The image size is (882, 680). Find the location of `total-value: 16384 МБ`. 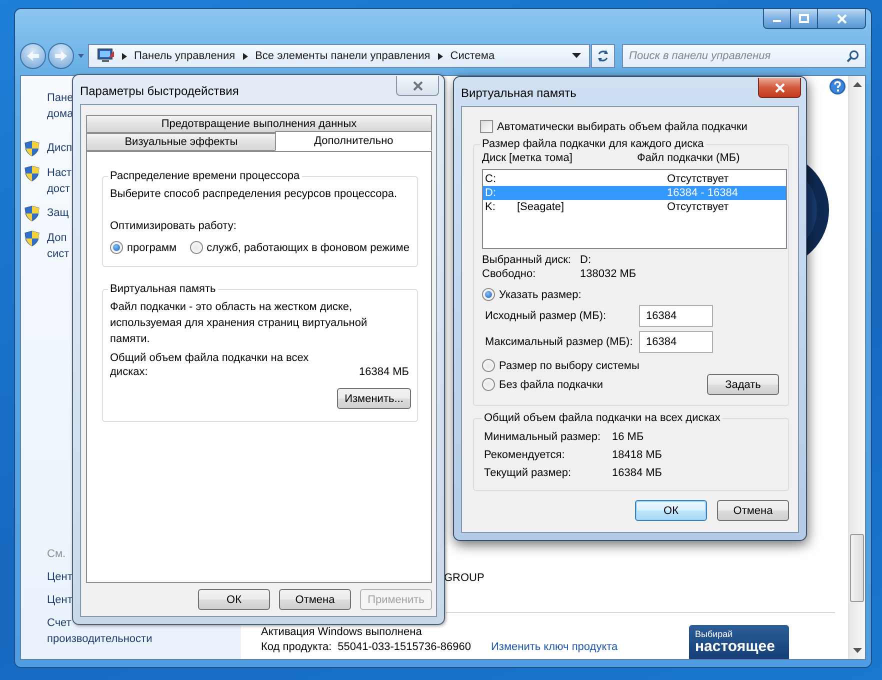

total-value: 16384 МБ is located at coordinates (383, 372).